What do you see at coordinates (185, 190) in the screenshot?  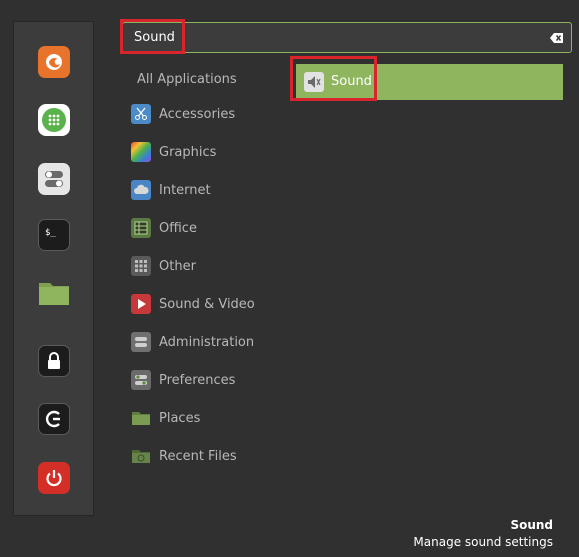 I see `category-label: Internet` at bounding box center [185, 190].